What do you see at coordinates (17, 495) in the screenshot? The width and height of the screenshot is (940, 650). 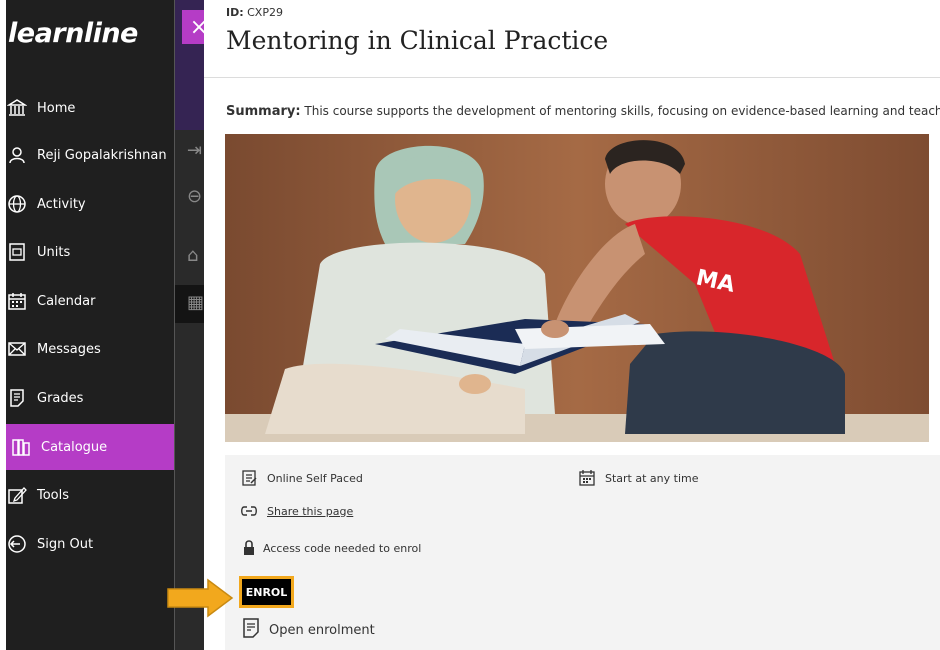 I see `tools-icon` at bounding box center [17, 495].